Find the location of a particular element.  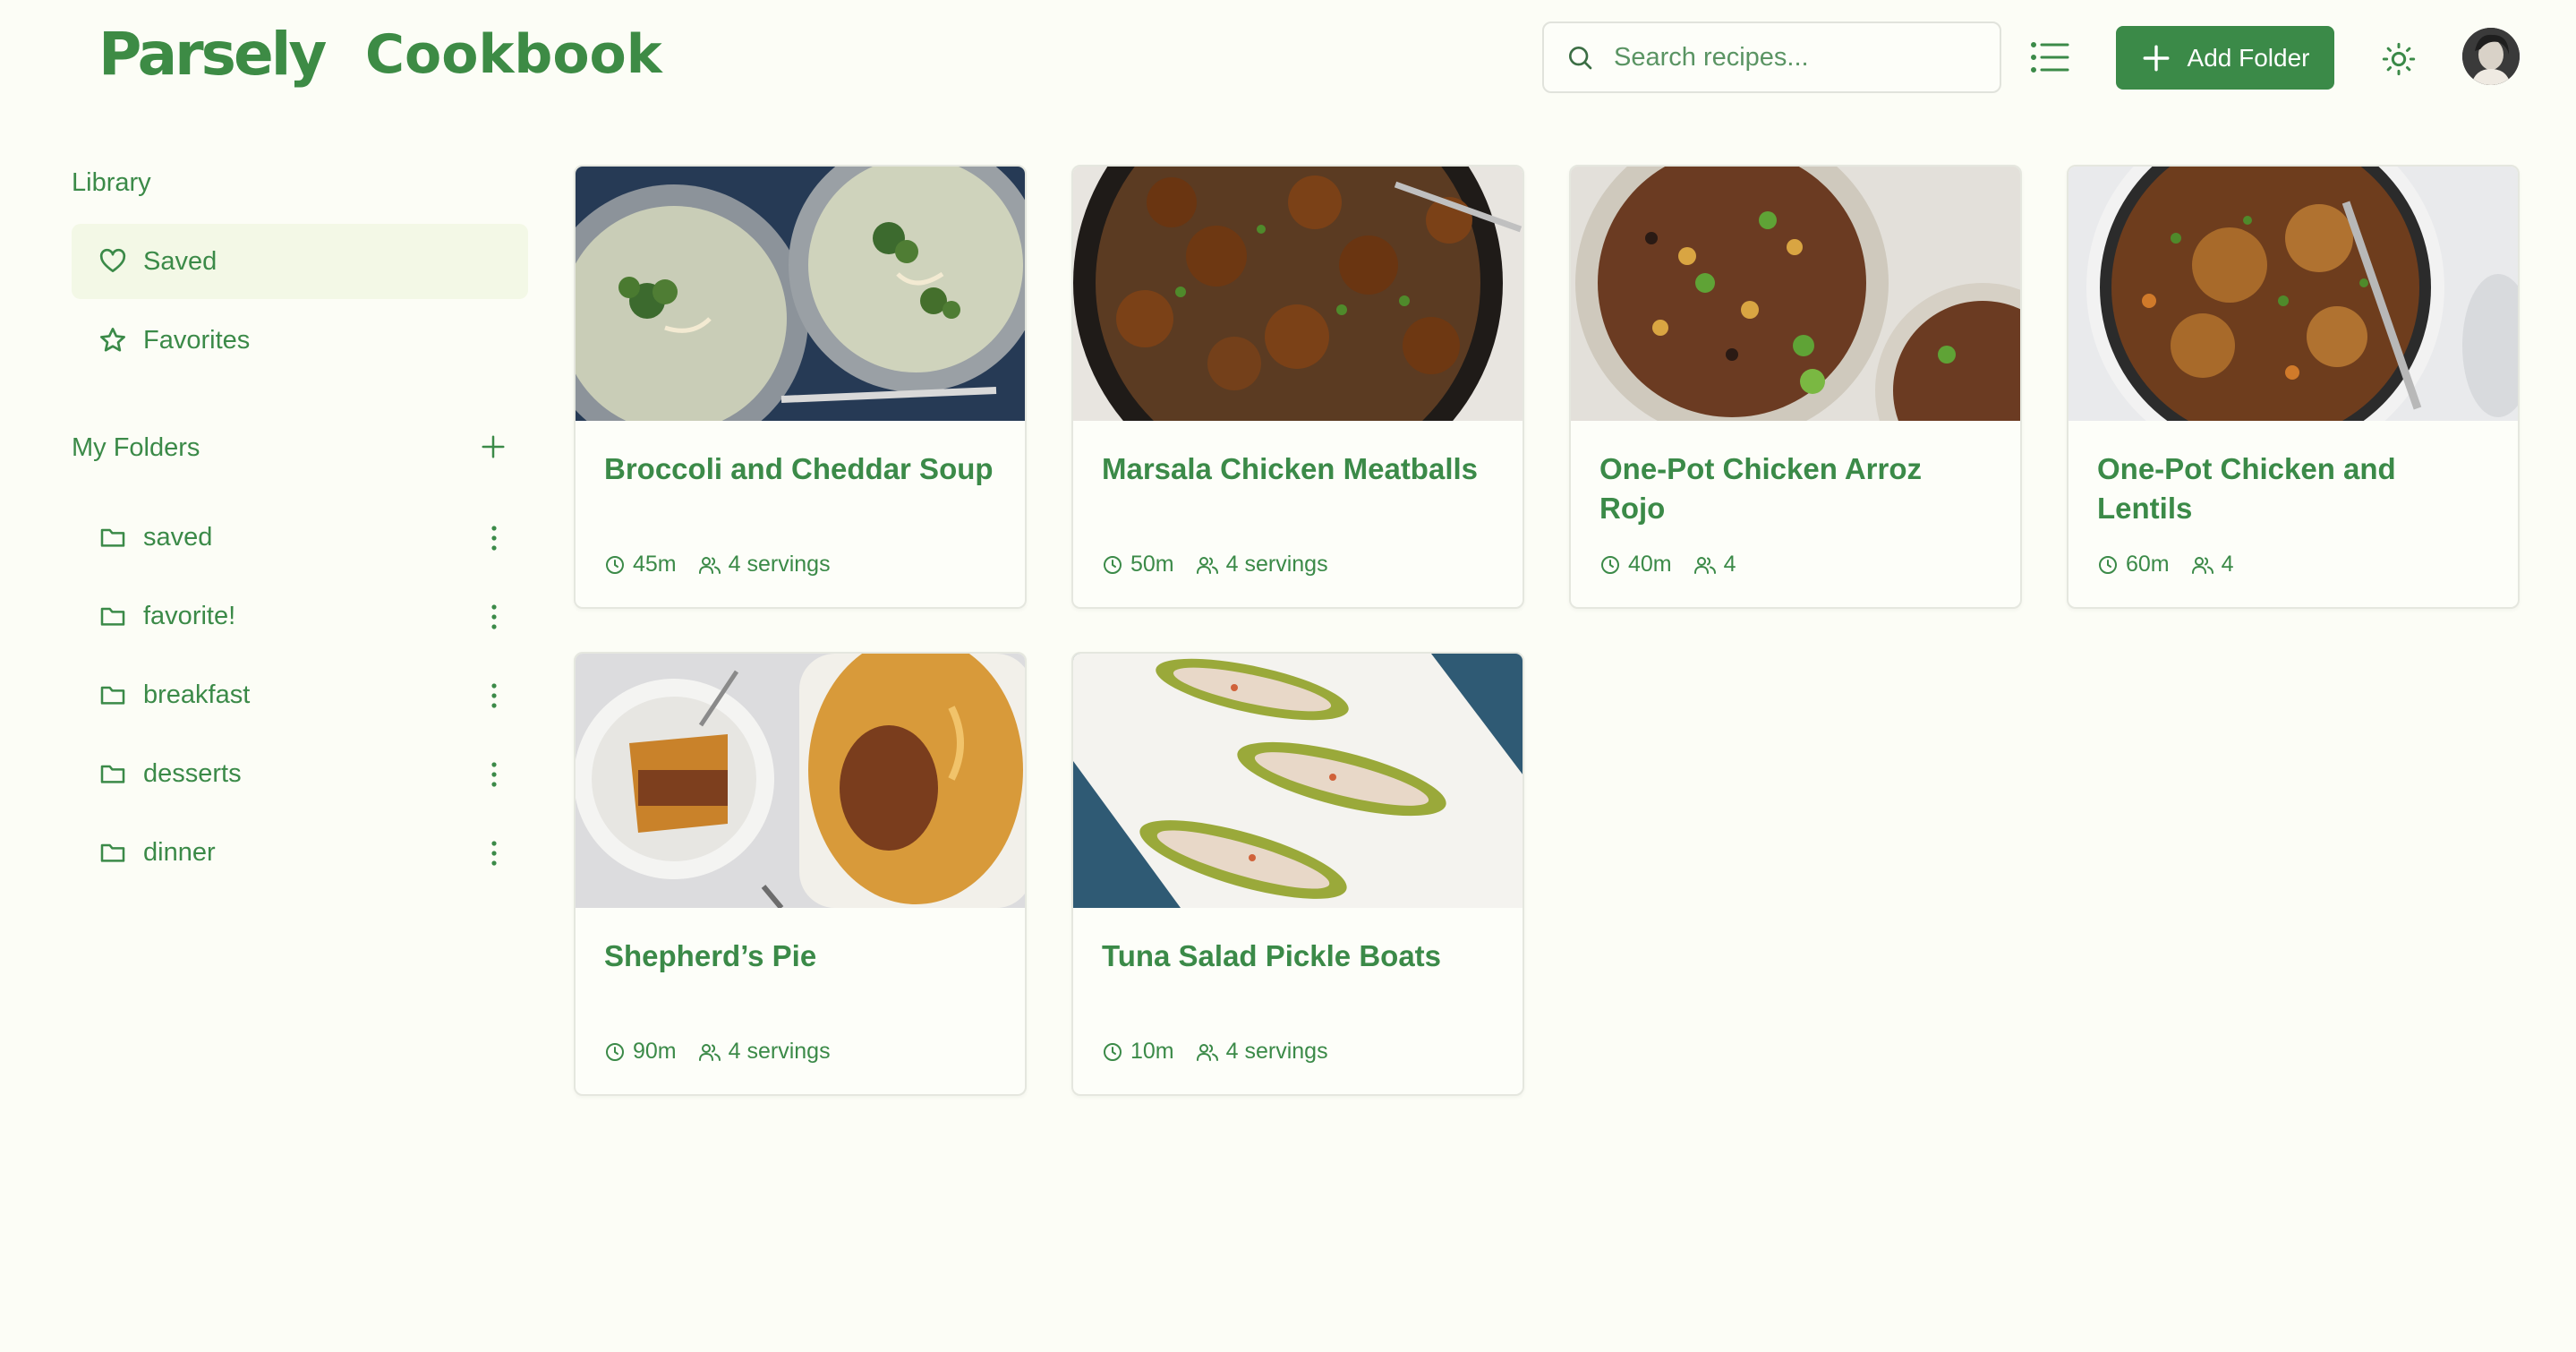

library-section-title: Library is located at coordinates (111, 183).